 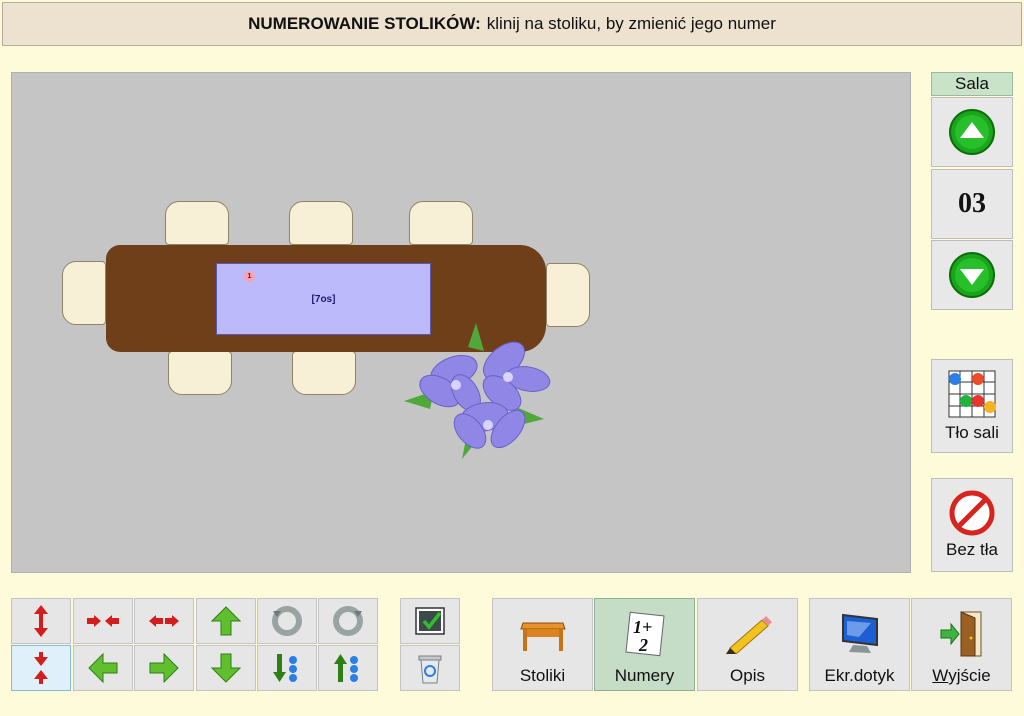 I want to click on numbers-label: Numery, so click(x=644, y=675).